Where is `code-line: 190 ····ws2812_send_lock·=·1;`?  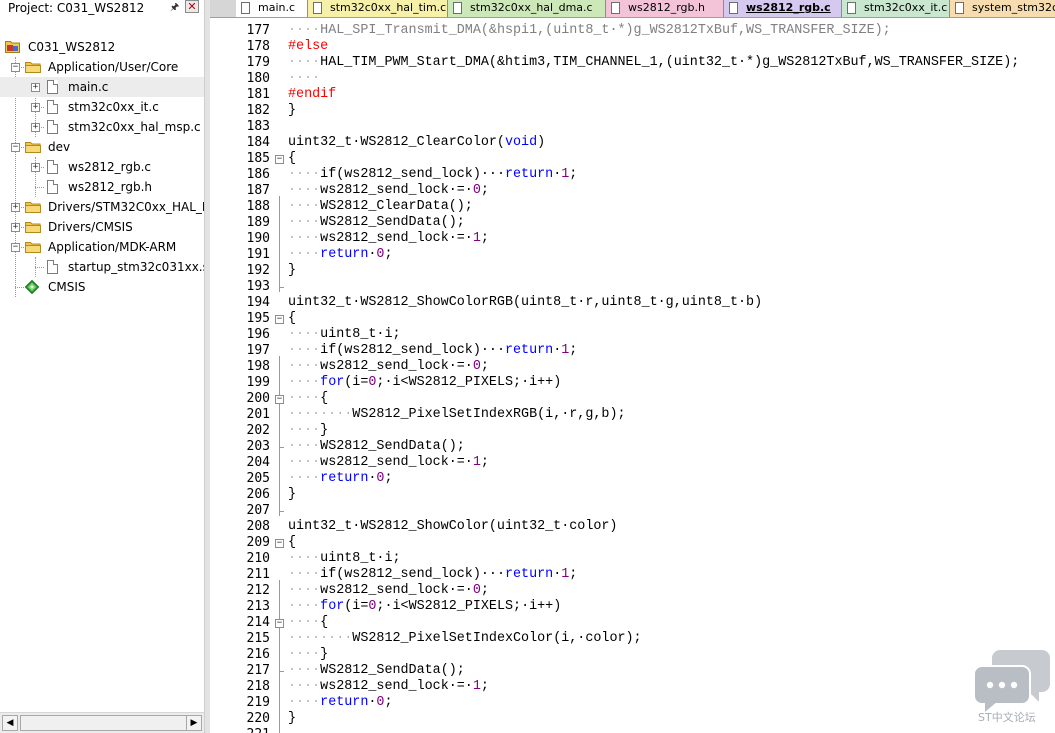
code-line: 190 ····ws2812_send_lock·=·1; is located at coordinates (632, 239).